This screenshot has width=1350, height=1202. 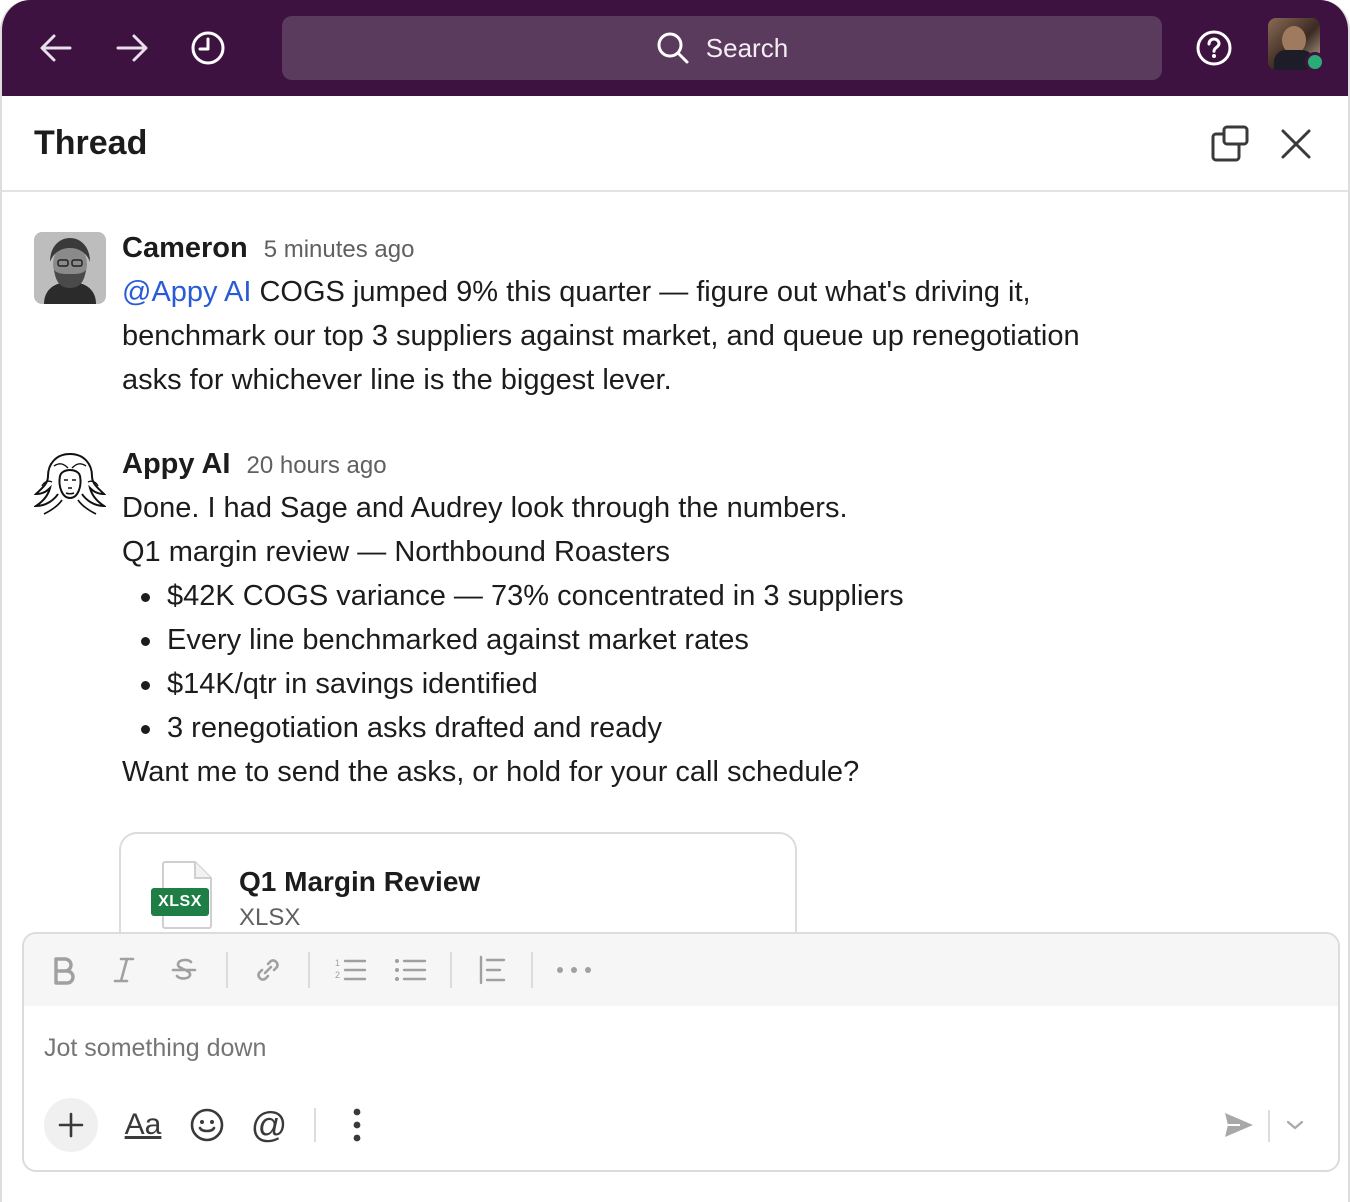 I want to click on history-clock-icon, so click(x=208, y=48).